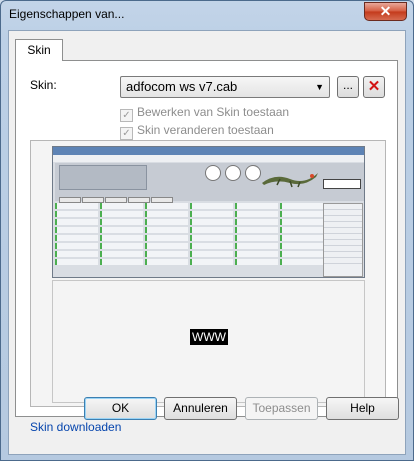  I want to click on ok-button: OK, so click(120, 408).